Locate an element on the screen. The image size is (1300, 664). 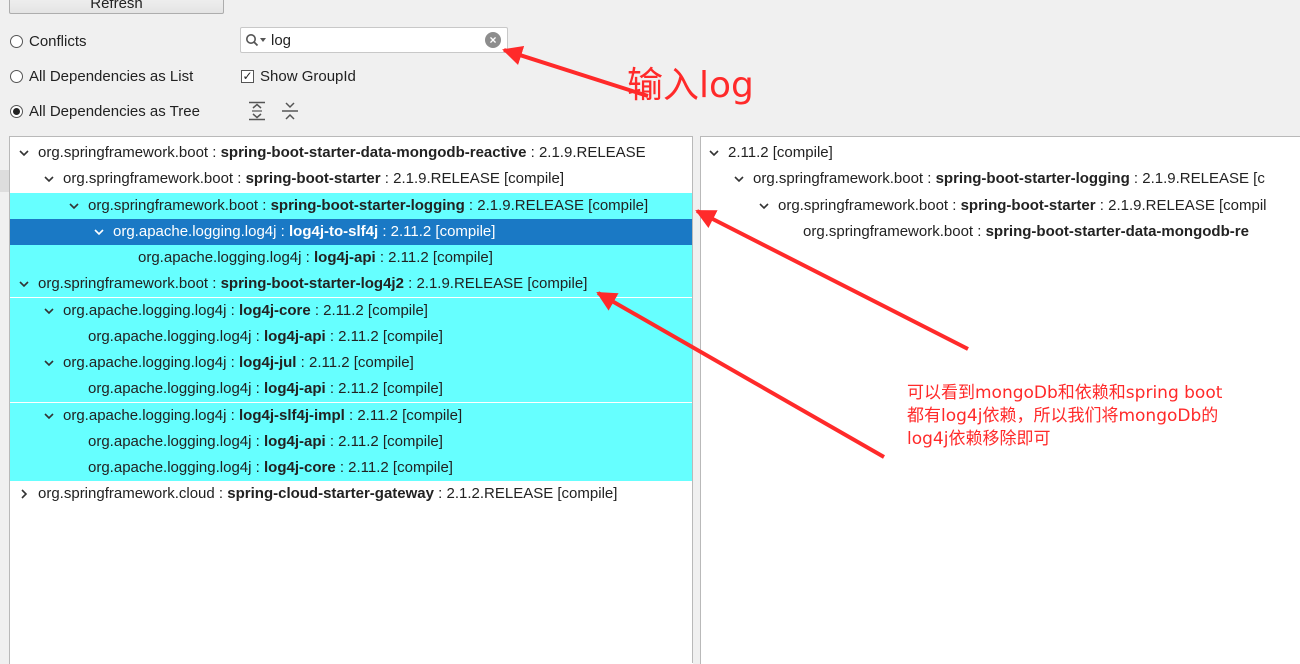
checkmark-icon: ✓ is located at coordinates (247, 76).